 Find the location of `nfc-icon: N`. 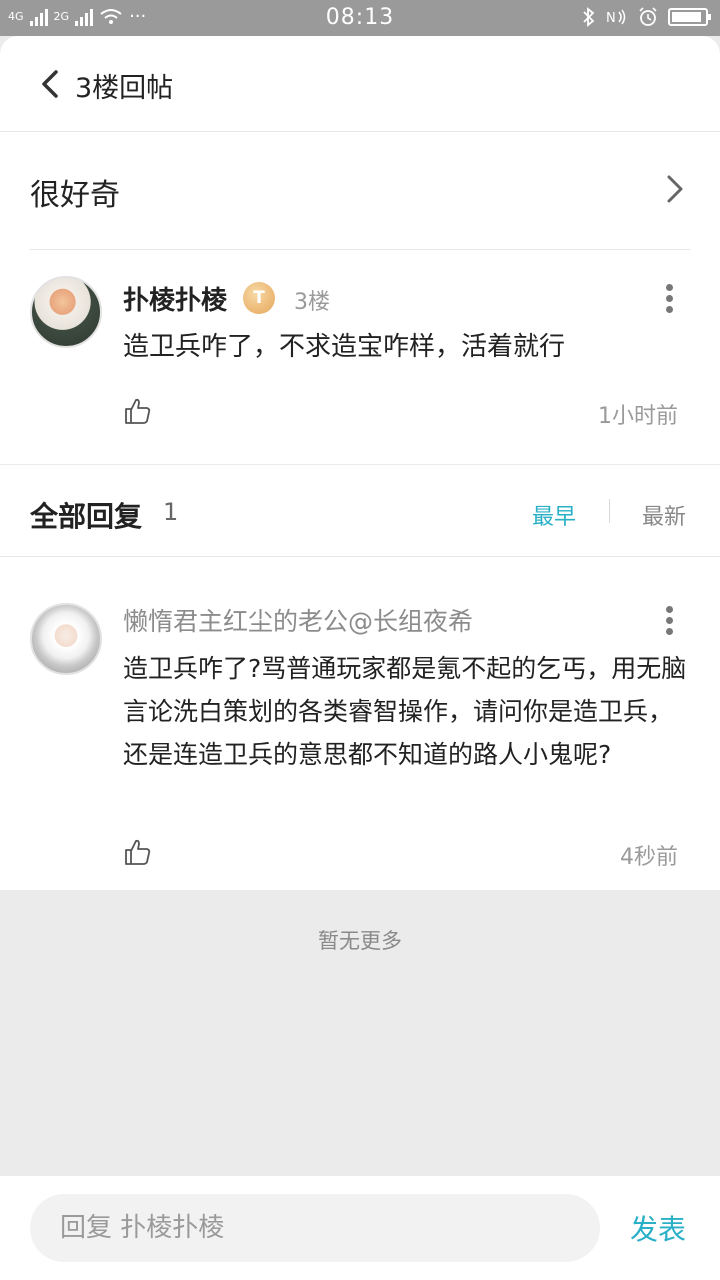

nfc-icon: N is located at coordinates (616, 17).